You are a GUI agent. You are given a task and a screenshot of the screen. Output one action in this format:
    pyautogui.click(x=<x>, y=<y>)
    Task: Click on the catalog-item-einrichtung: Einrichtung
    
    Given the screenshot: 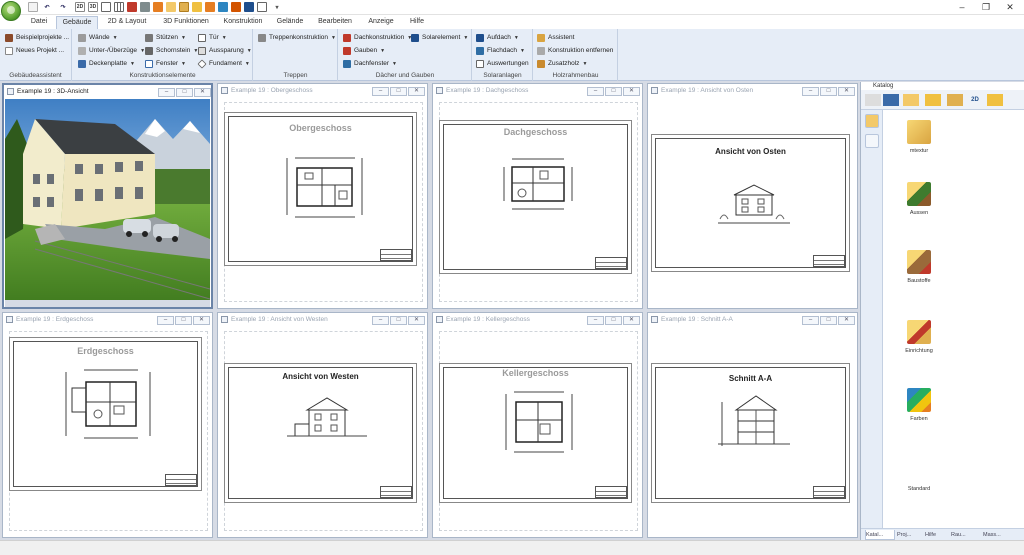 What is the action you would take?
    pyautogui.click(x=919, y=337)
    